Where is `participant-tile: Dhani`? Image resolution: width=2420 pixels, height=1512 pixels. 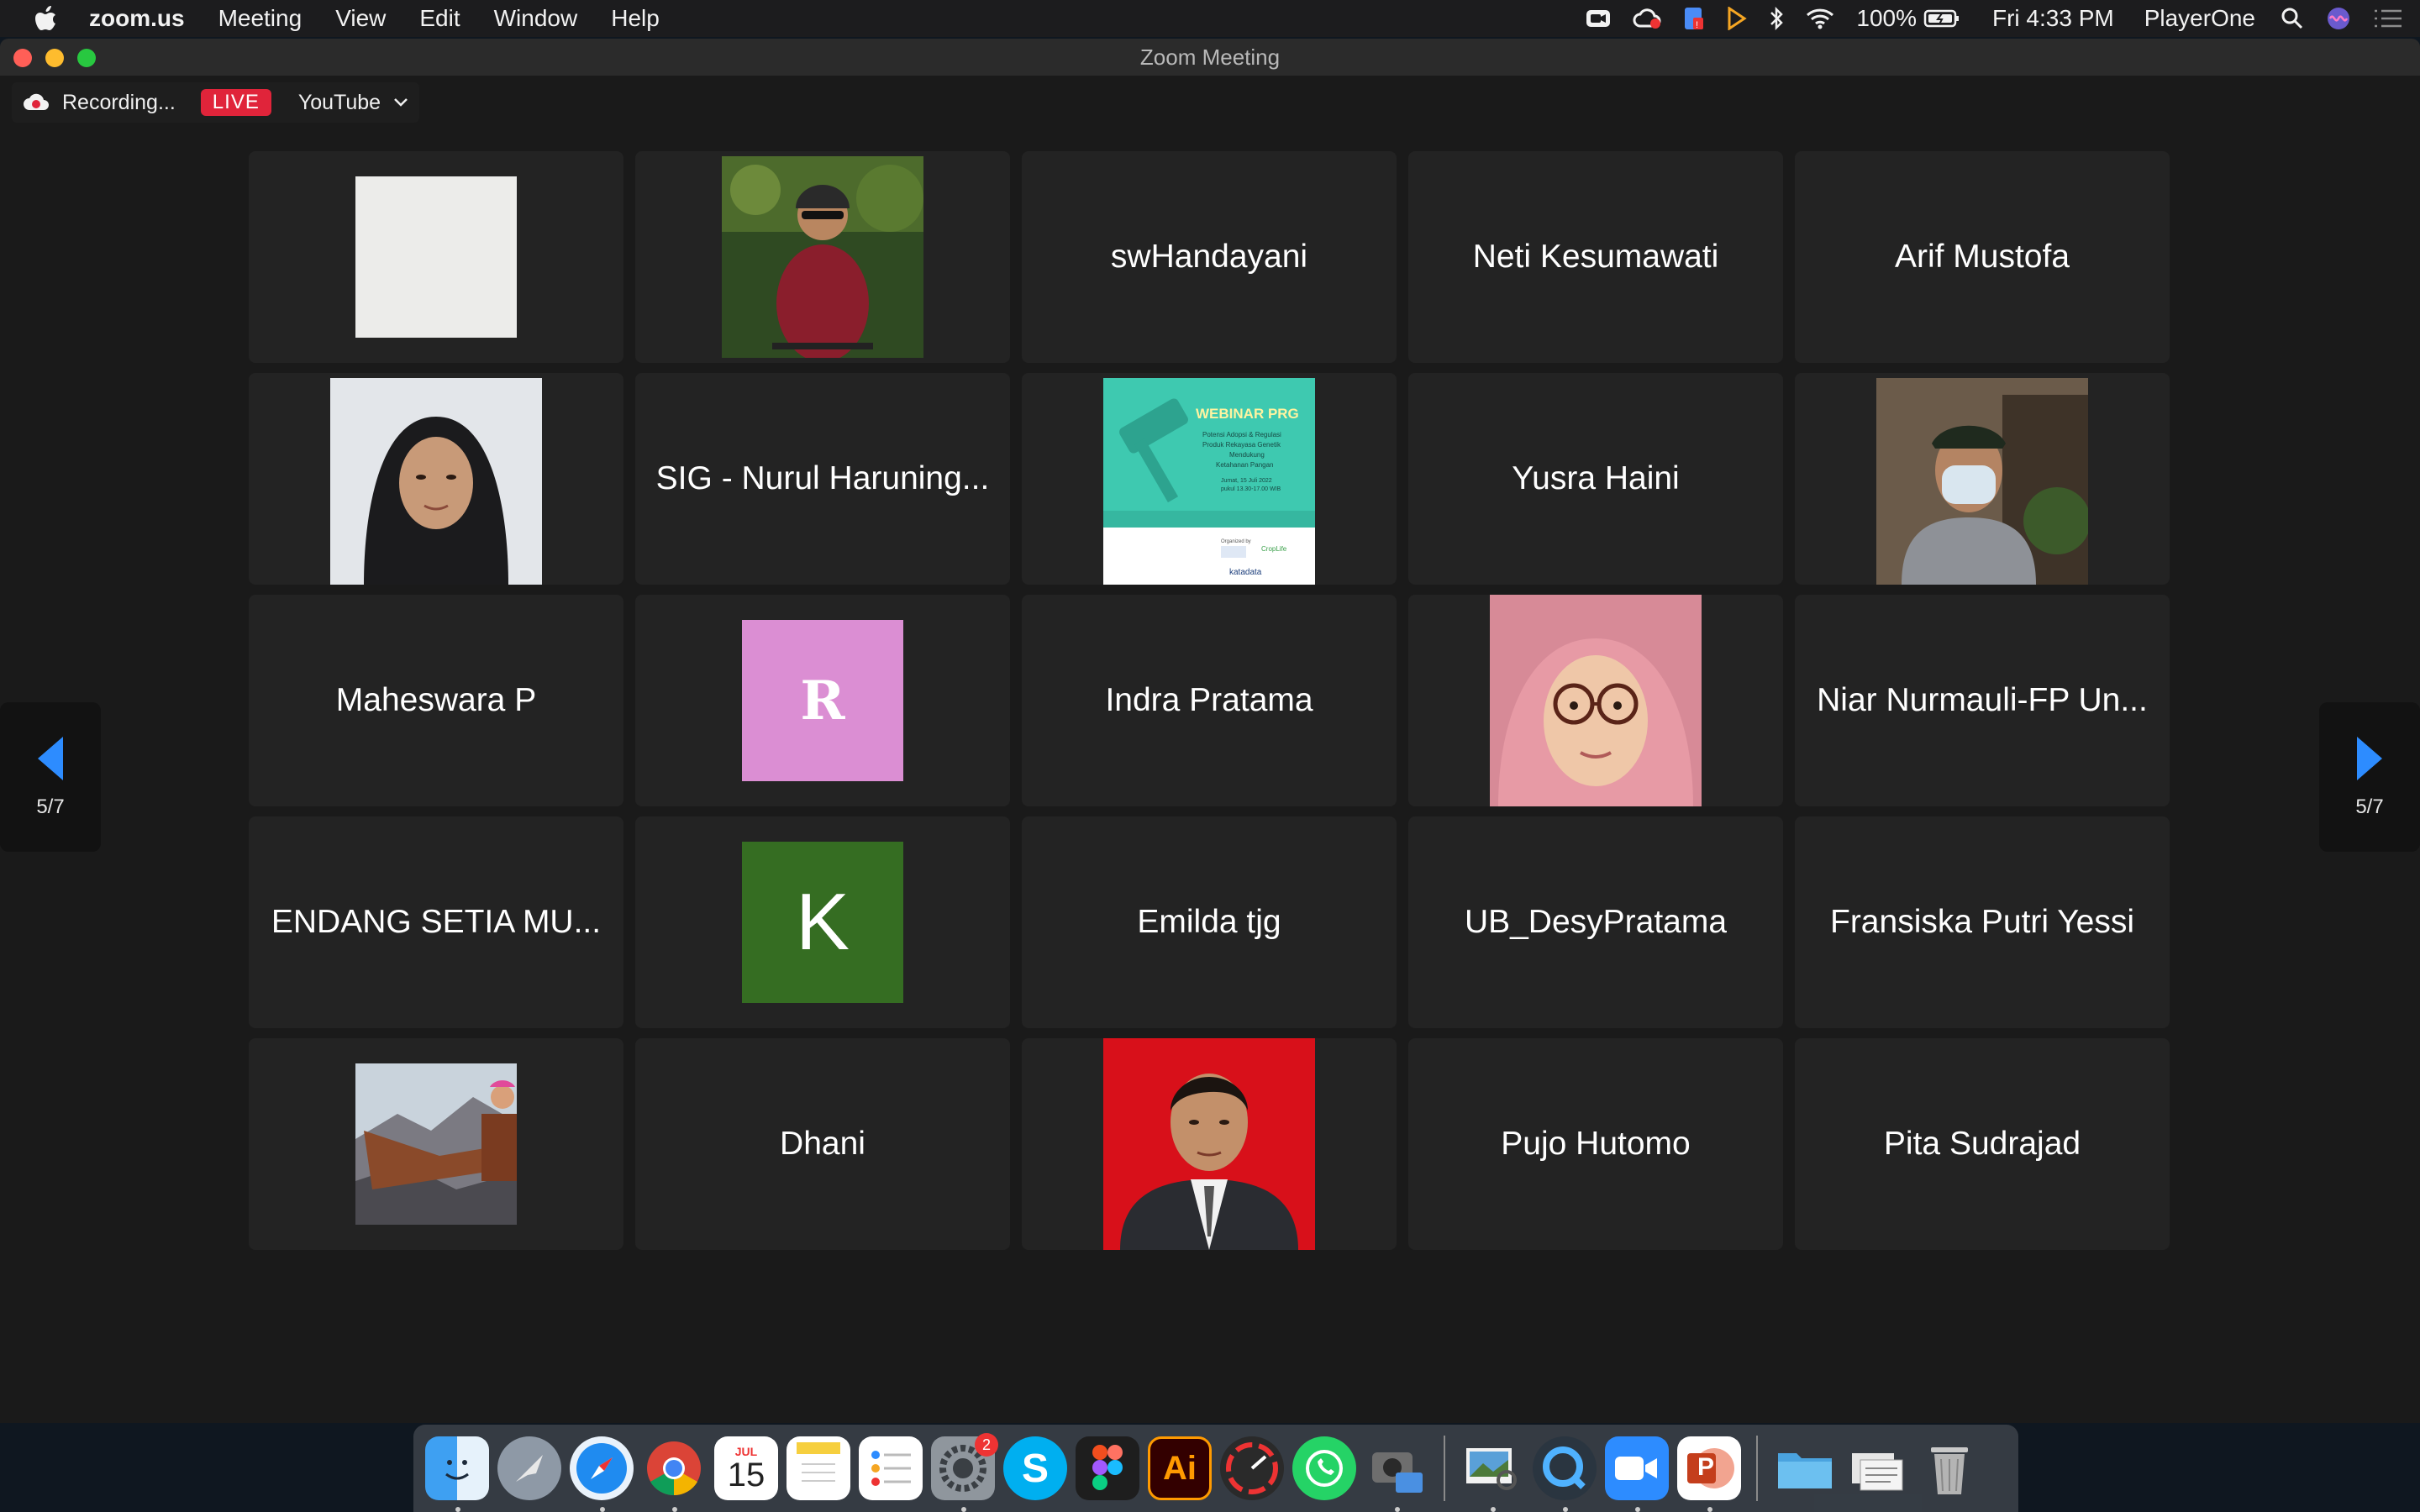 participant-tile: Dhani is located at coordinates (823, 1144).